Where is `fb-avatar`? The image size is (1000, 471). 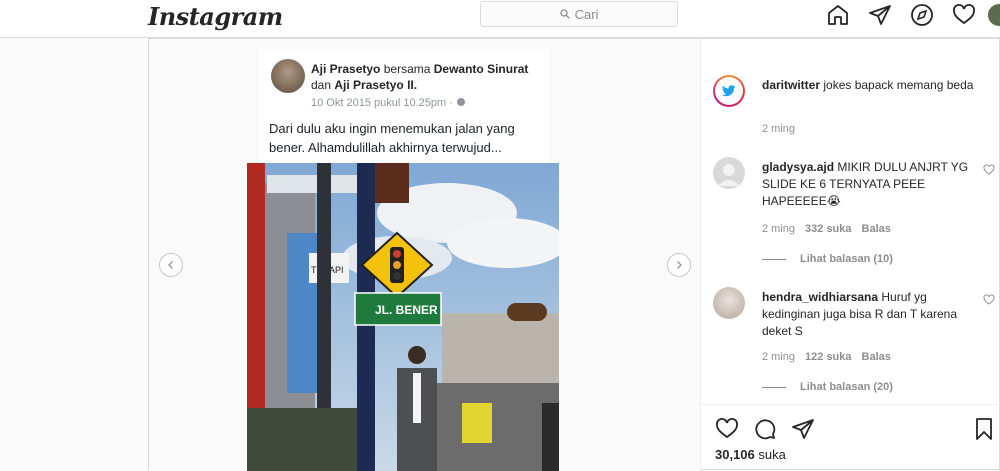 fb-avatar is located at coordinates (288, 76).